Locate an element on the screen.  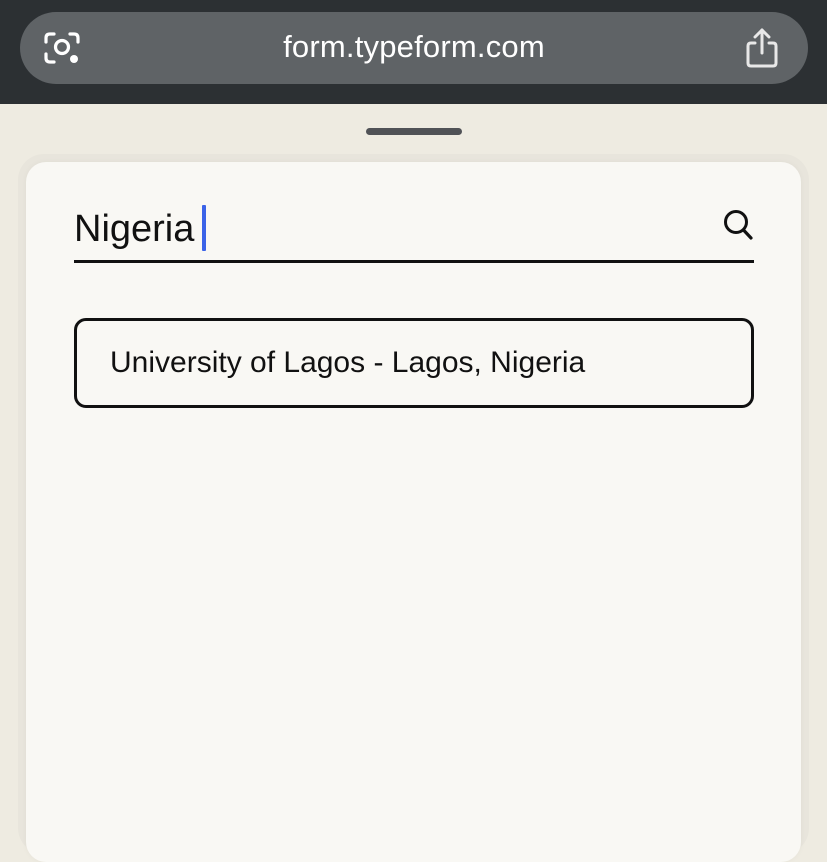
lens-button is located at coordinates (62, 48).